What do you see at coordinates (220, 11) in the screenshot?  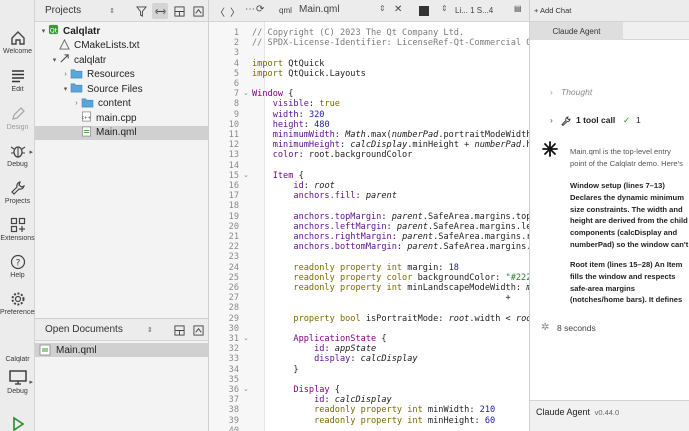 I see `back-arrow-icon: 〈` at bounding box center [220, 11].